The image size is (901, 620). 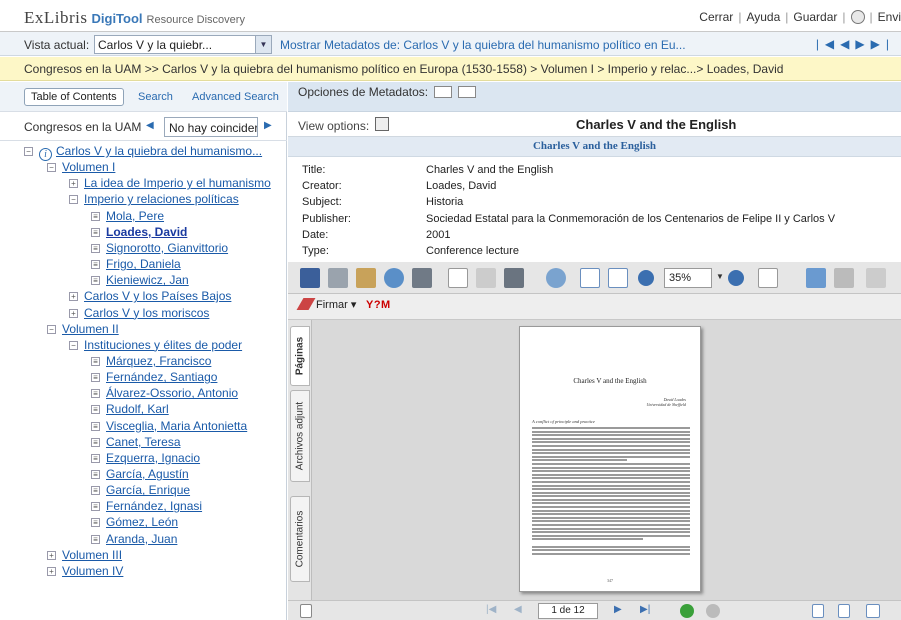 I want to click on export-icon, so click(x=366, y=278).